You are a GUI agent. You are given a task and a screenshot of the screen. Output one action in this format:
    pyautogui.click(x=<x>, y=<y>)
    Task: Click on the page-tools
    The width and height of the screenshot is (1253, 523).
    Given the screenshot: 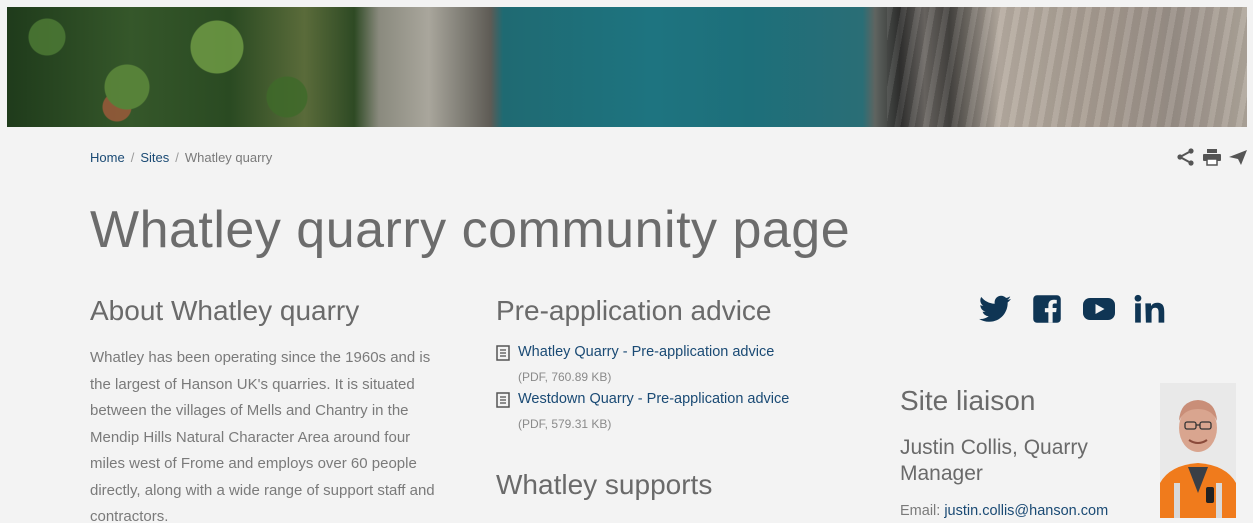 What is the action you would take?
    pyautogui.click(x=1212, y=157)
    